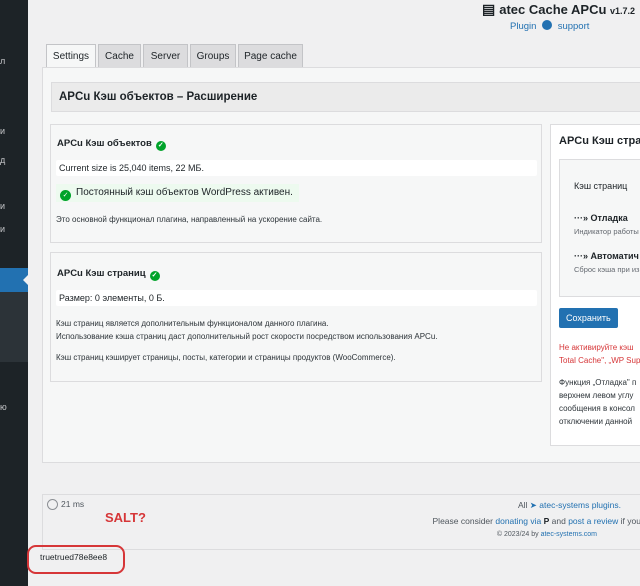  What do you see at coordinates (2, 61) in the screenshot?
I see `sidebar-fragment: л` at bounding box center [2, 61].